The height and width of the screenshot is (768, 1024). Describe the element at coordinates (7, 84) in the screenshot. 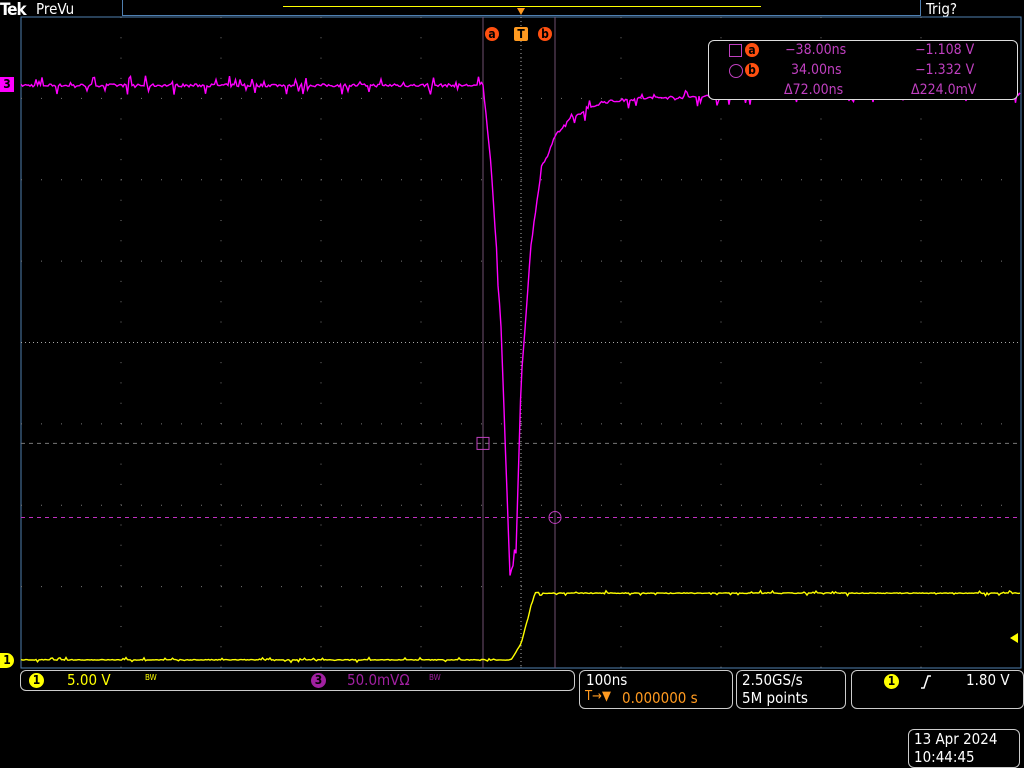

I see `ch3-ground-marker: 3` at that location.